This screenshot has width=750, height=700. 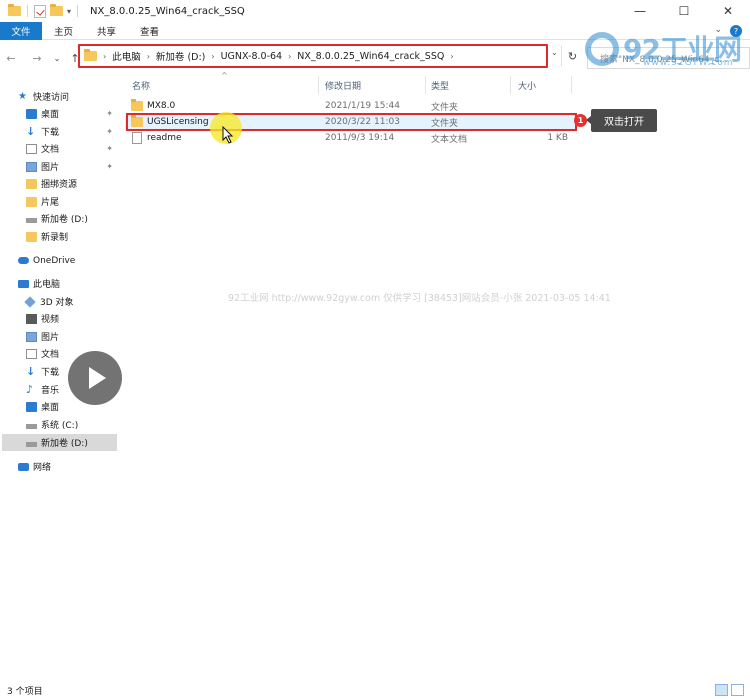 I want to click on breadcrumb-current-folder: NX_8.0.0.25_Win64_crack_SSQ, so click(x=370, y=56).